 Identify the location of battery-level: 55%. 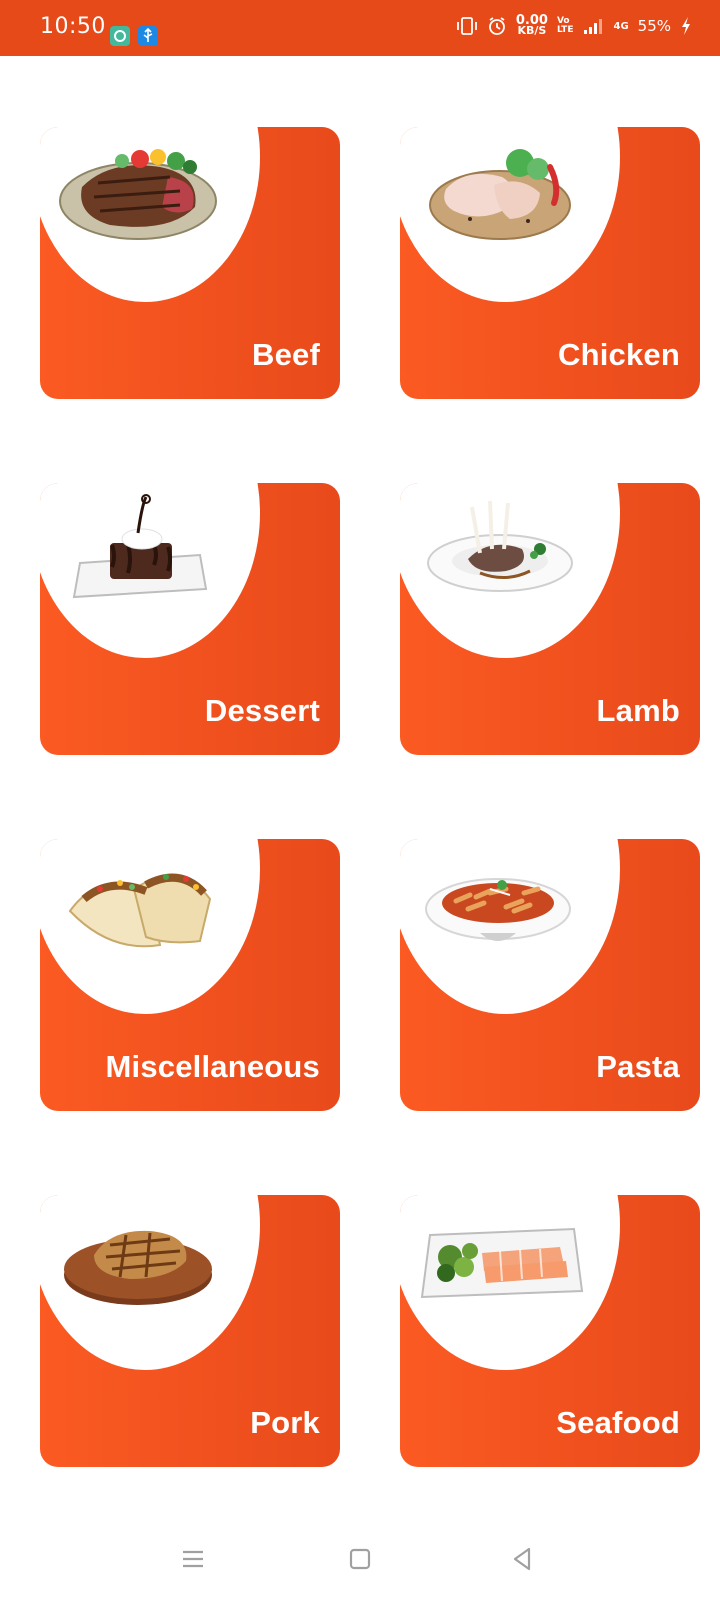
(654, 26).